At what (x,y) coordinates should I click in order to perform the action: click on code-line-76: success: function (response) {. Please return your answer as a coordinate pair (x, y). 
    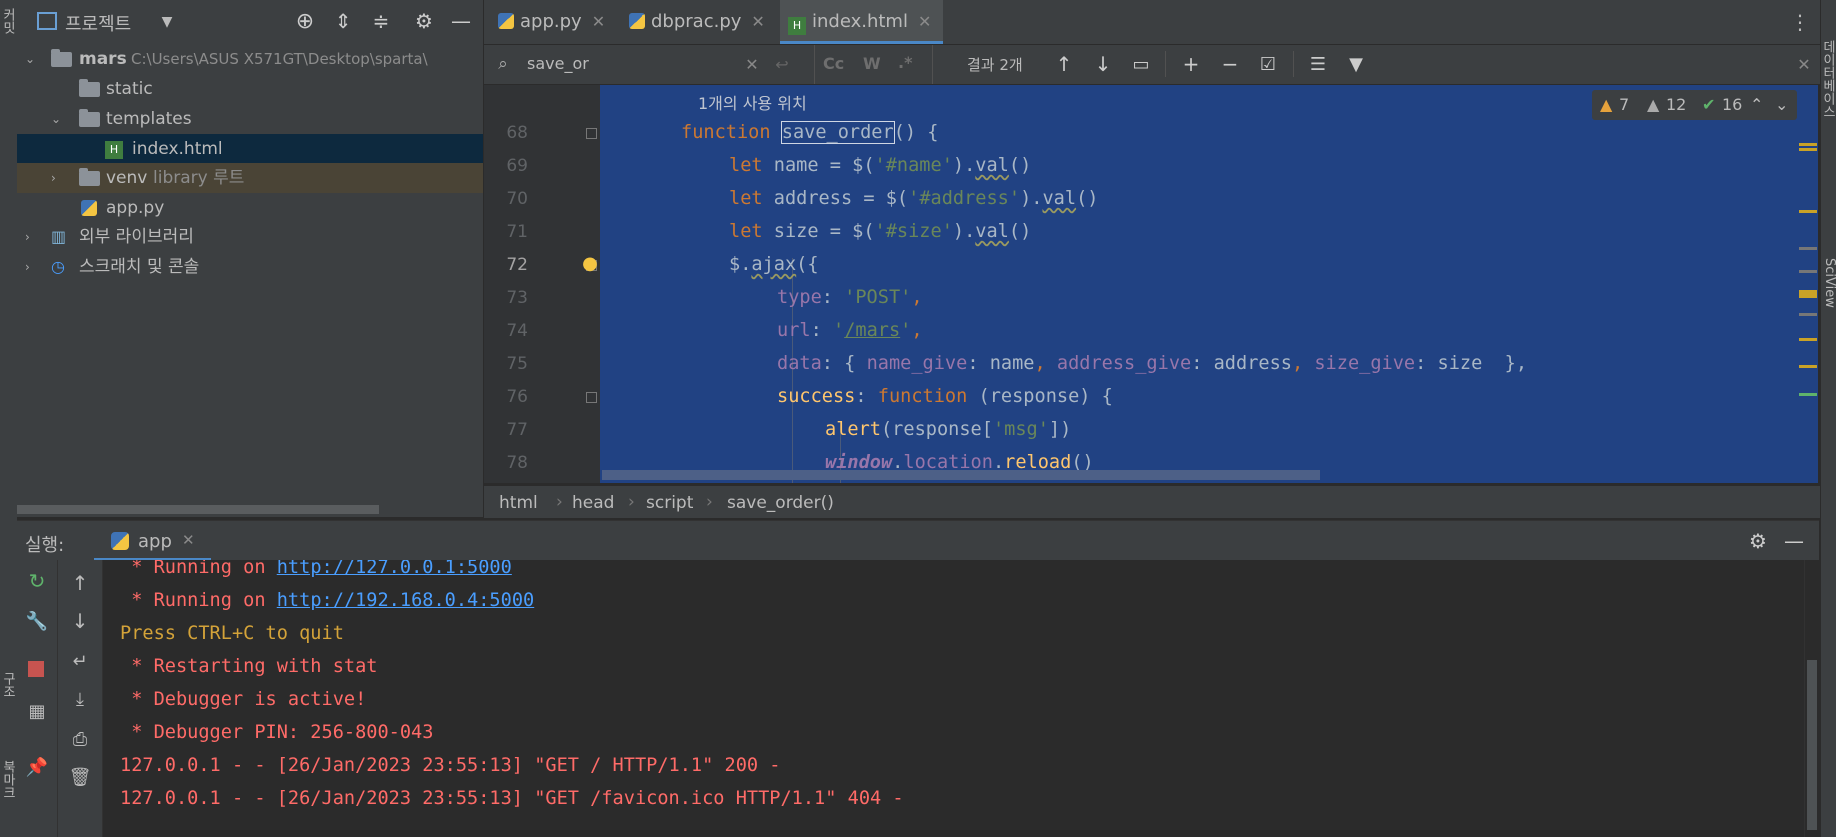
    Looking at the image, I should click on (945, 396).